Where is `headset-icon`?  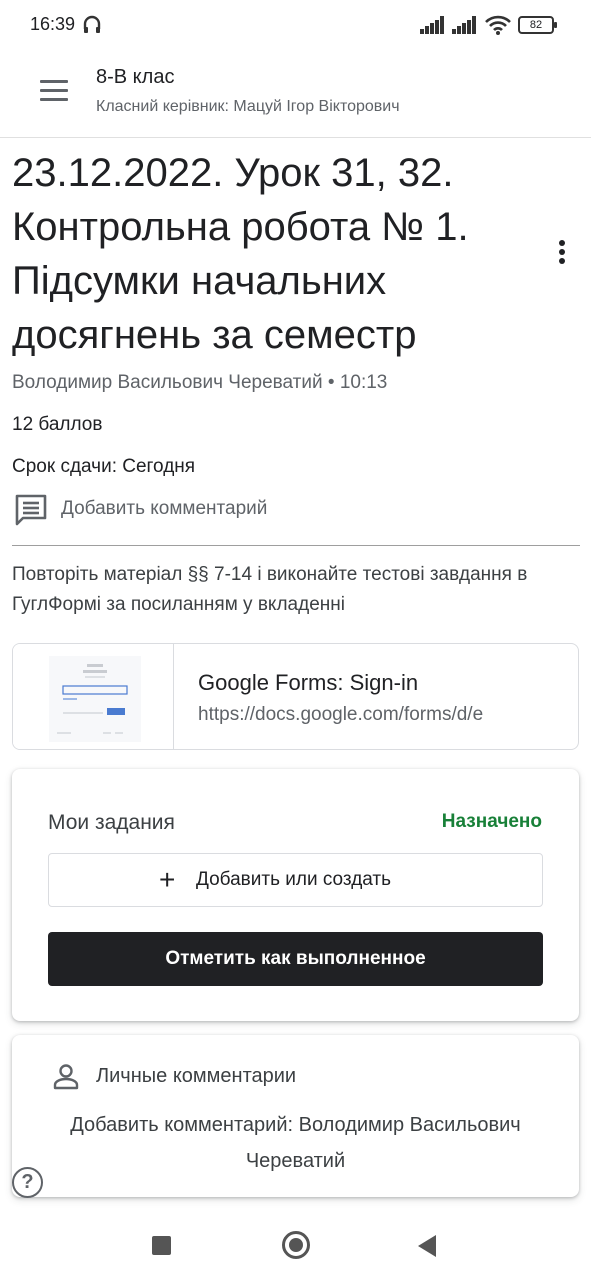
headset-icon is located at coordinates (92, 24).